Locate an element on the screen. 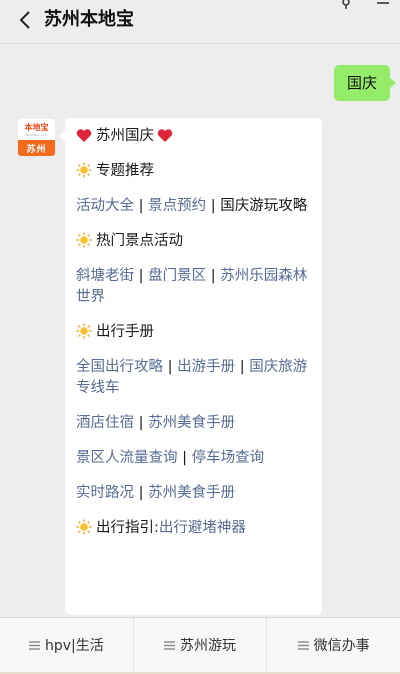 The width and height of the screenshot is (400, 674). link-traffic: 实时路况 is located at coordinates (105, 493).